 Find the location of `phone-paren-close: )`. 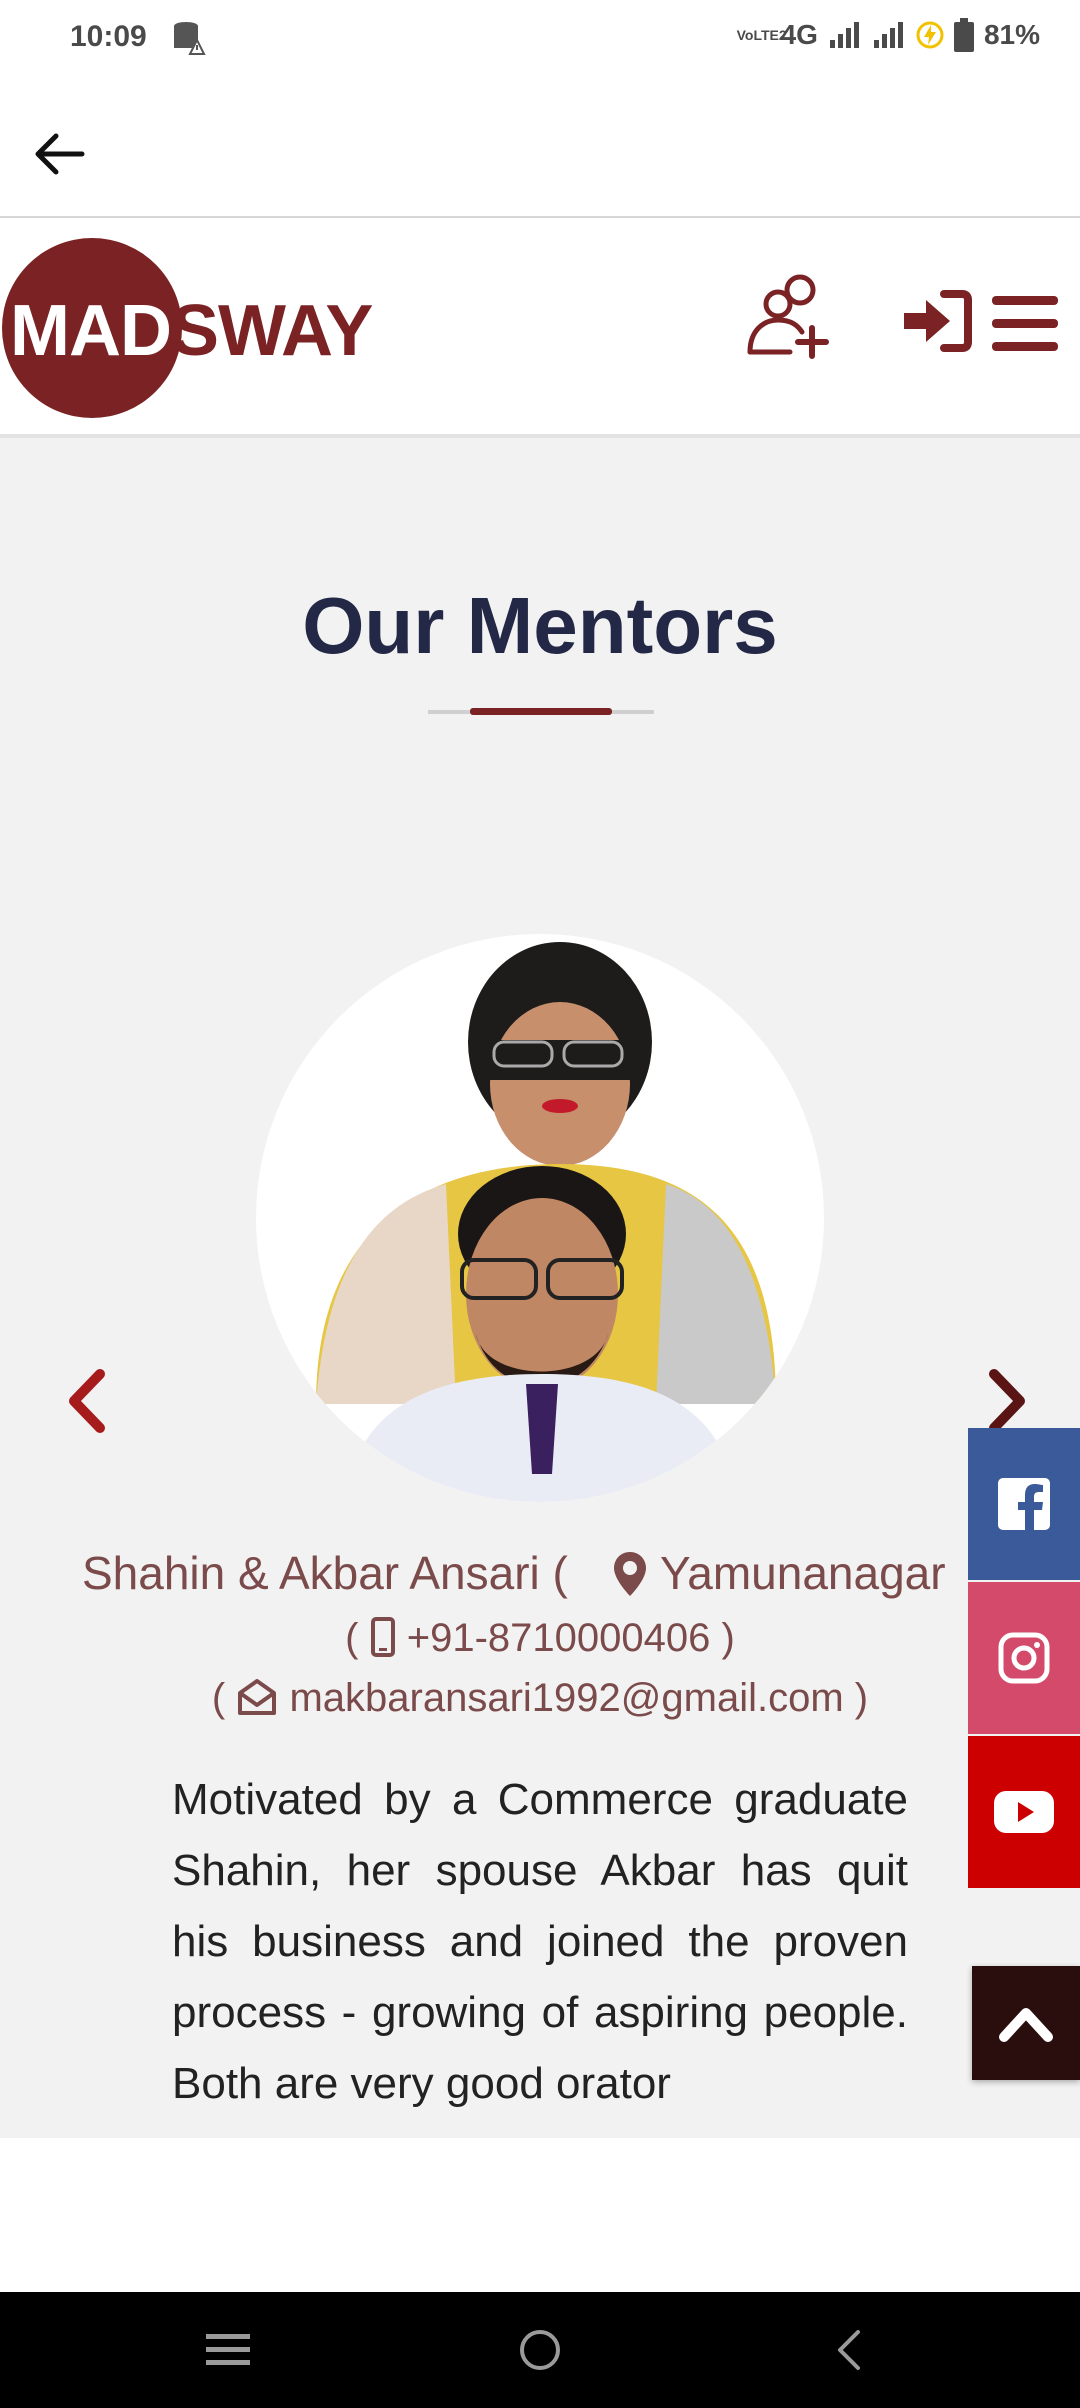

phone-paren-close: ) is located at coordinates (728, 1638).